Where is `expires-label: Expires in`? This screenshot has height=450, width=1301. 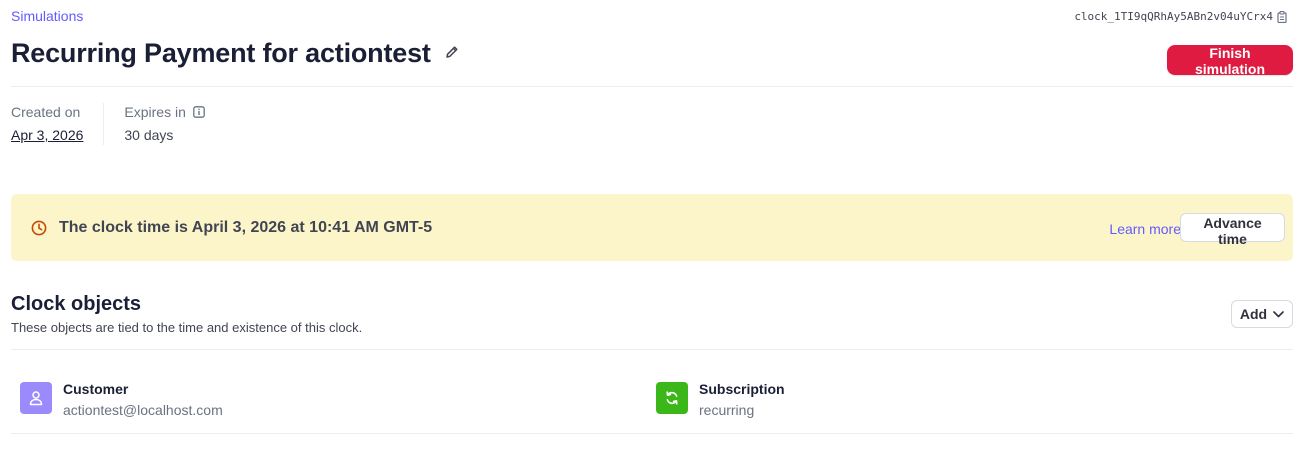 expires-label: Expires in is located at coordinates (155, 112).